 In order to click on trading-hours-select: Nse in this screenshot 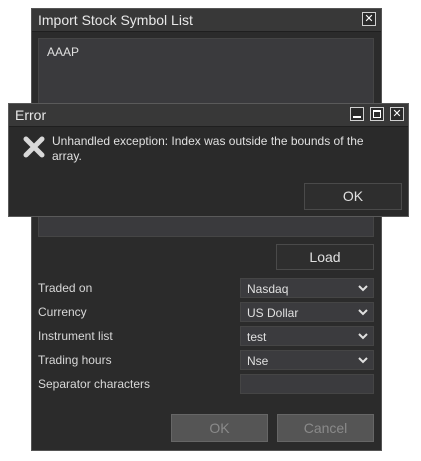, I will do `click(307, 360)`.